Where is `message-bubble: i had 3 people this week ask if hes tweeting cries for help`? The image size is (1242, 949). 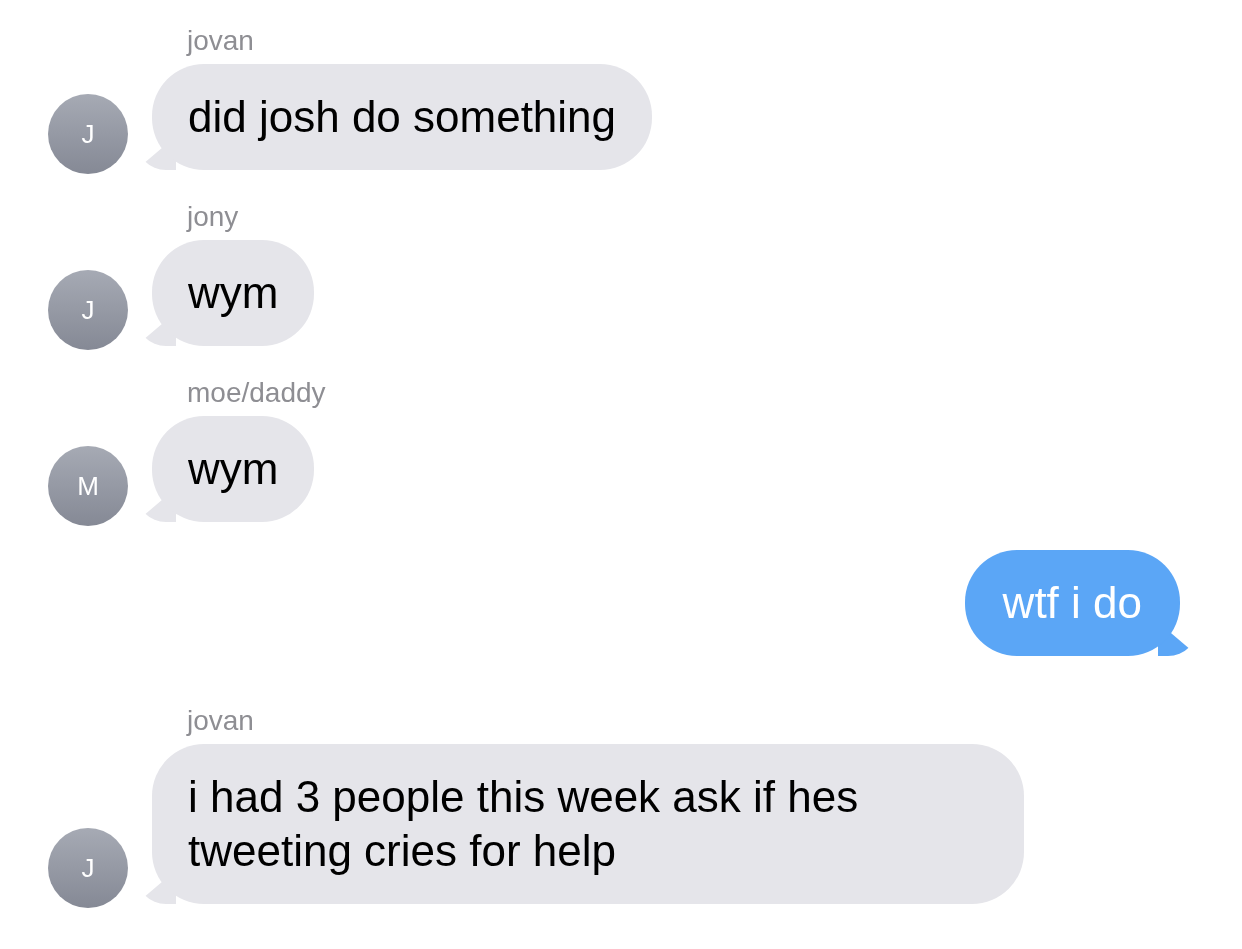 message-bubble: i had 3 people this week ask if hes tweeting cries for help is located at coordinates (580, 824).